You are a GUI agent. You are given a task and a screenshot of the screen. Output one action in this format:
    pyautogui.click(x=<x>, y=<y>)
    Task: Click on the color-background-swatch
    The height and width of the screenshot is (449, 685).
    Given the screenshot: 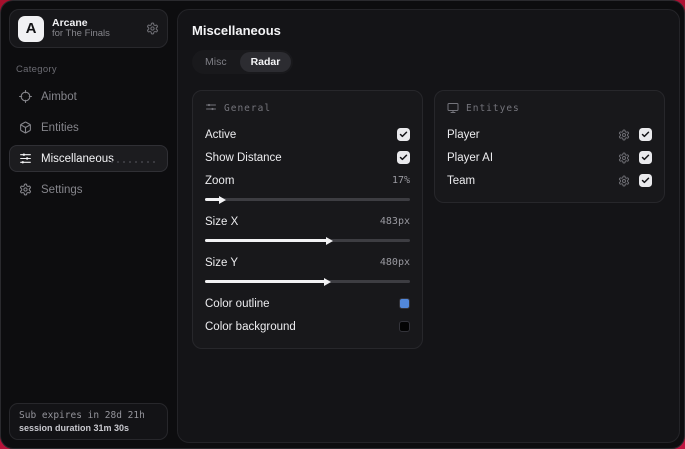 What is the action you would take?
    pyautogui.click(x=404, y=326)
    